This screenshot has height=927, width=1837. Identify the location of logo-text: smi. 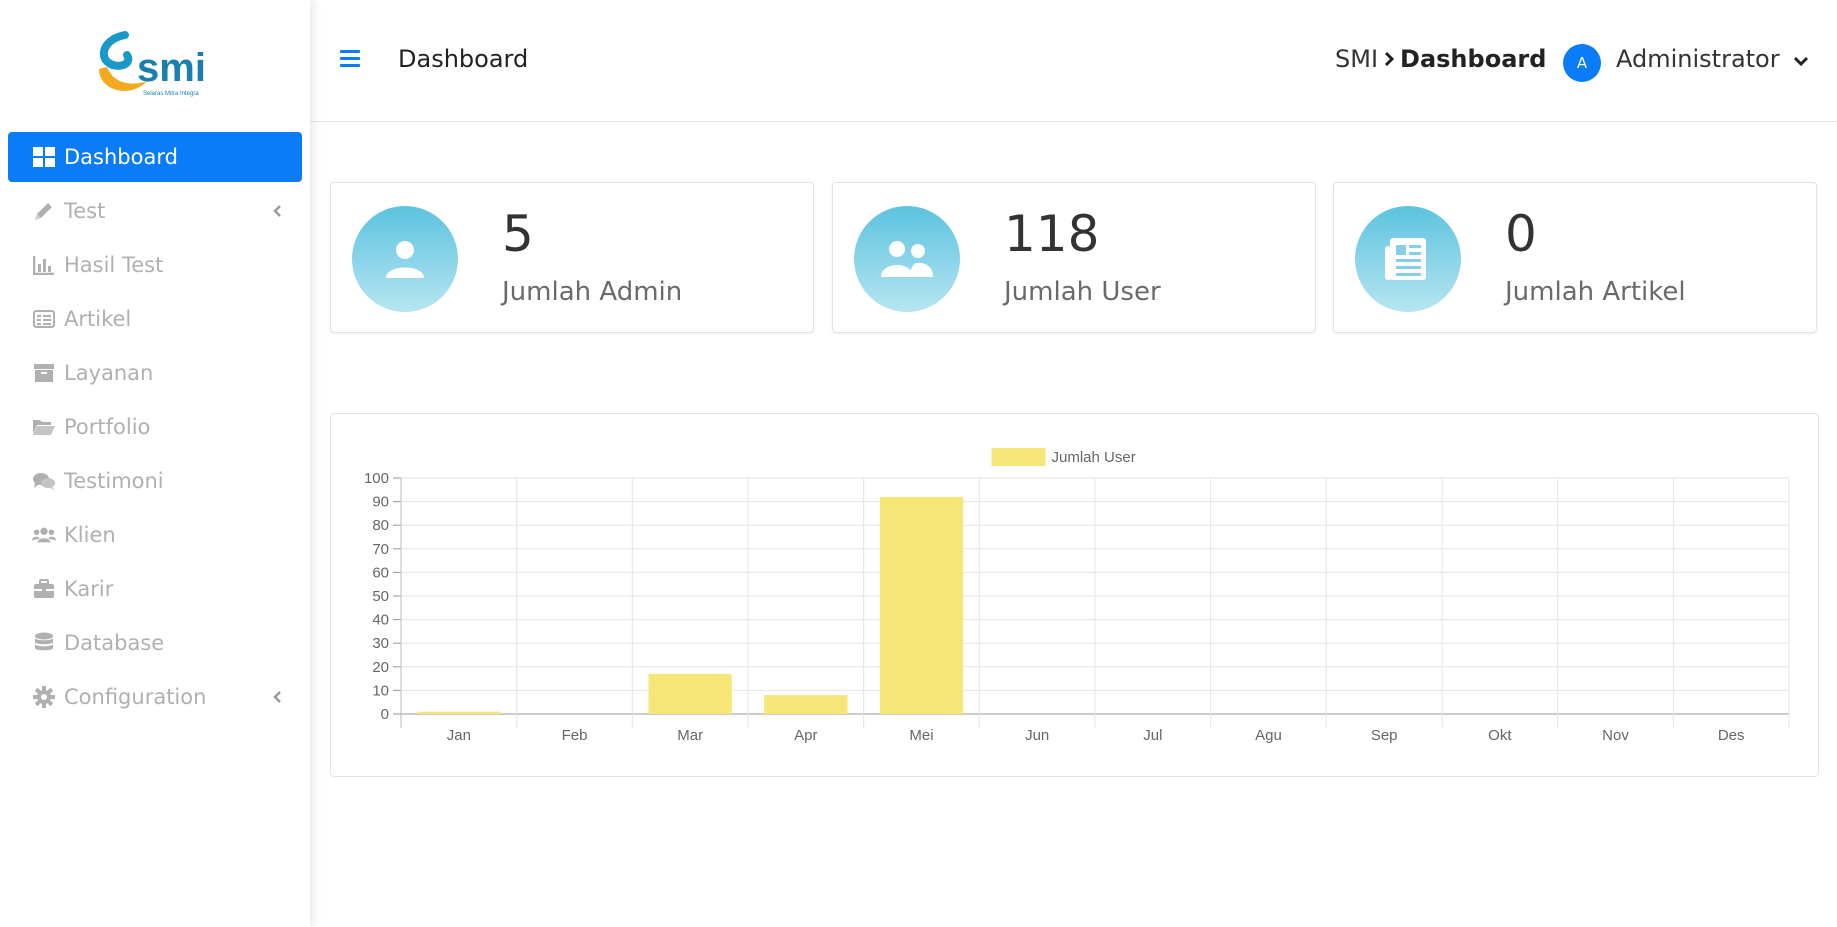
(171, 68).